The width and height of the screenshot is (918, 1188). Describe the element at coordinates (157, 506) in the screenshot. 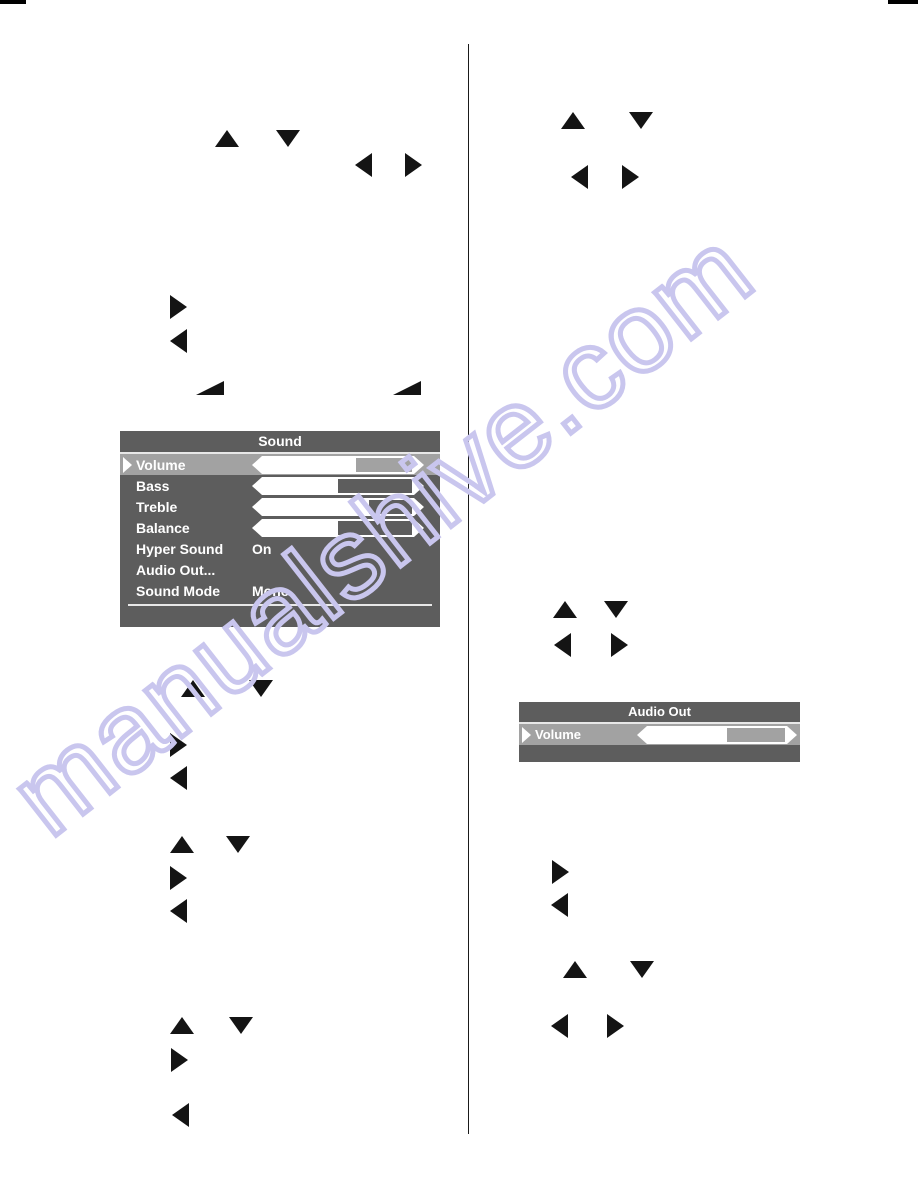

I see `osd-item-label: Treble` at that location.